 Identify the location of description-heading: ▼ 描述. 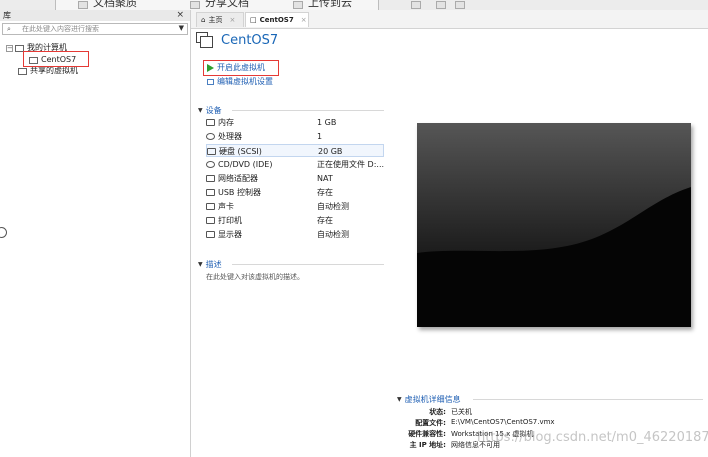
(210, 264).